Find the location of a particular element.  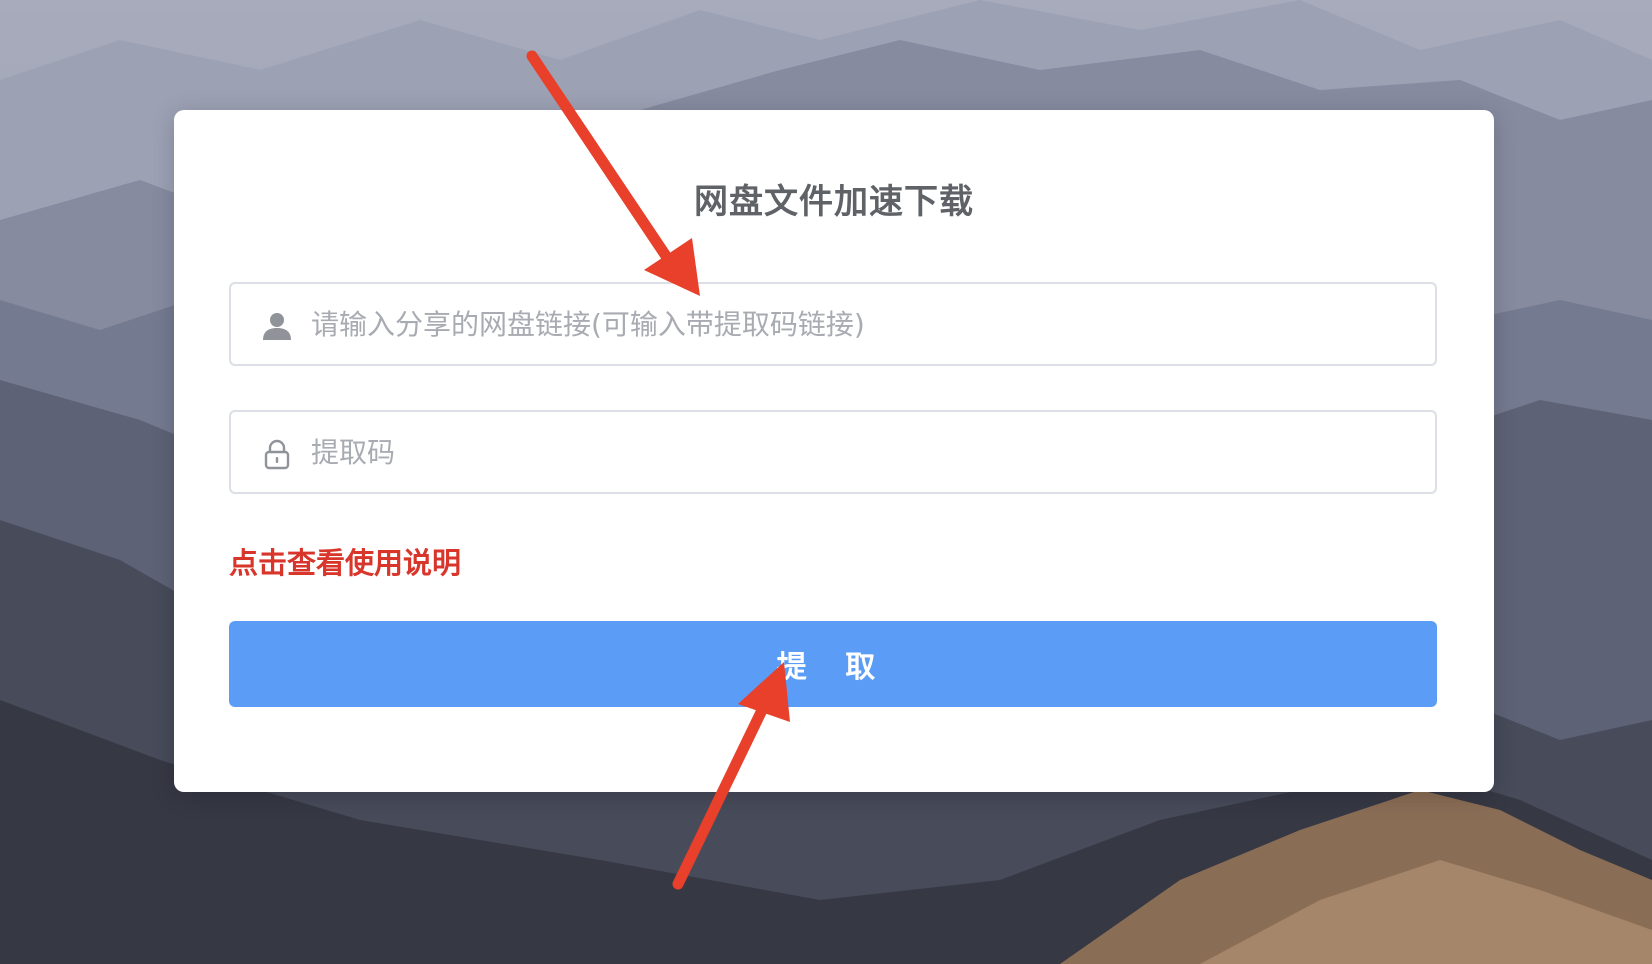

share-link-field is located at coordinates (833, 324).